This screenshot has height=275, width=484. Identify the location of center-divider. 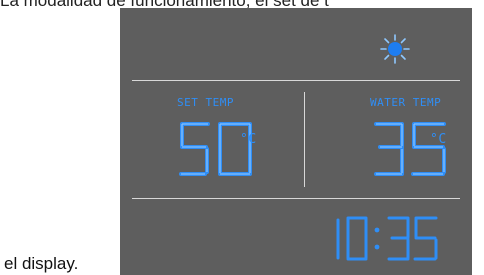
(304, 139).